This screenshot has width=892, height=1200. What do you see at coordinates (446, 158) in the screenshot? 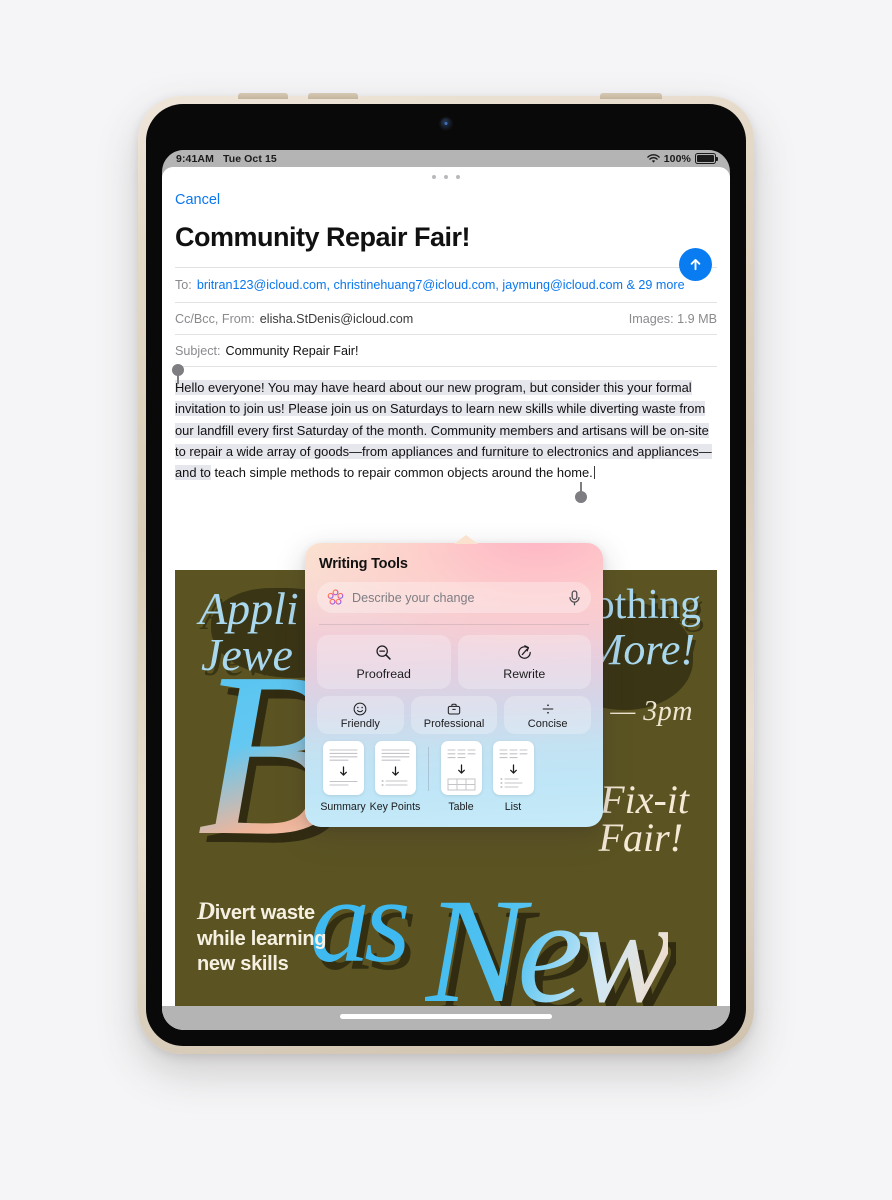
I see `status-bar: 9:41AM Tue Oct 15 100%` at bounding box center [446, 158].